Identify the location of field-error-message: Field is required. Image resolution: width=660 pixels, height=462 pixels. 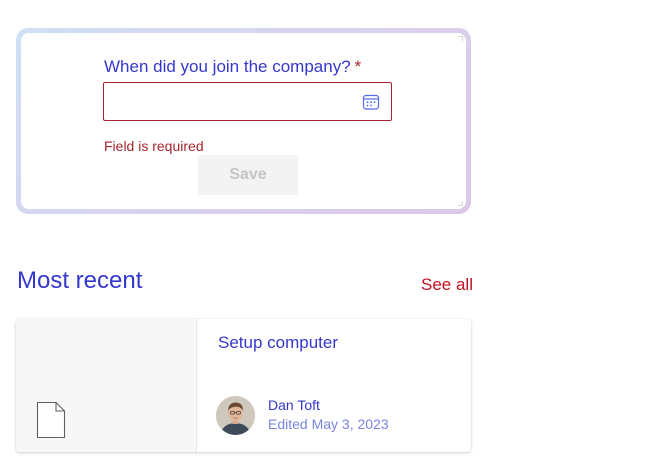
(154, 146).